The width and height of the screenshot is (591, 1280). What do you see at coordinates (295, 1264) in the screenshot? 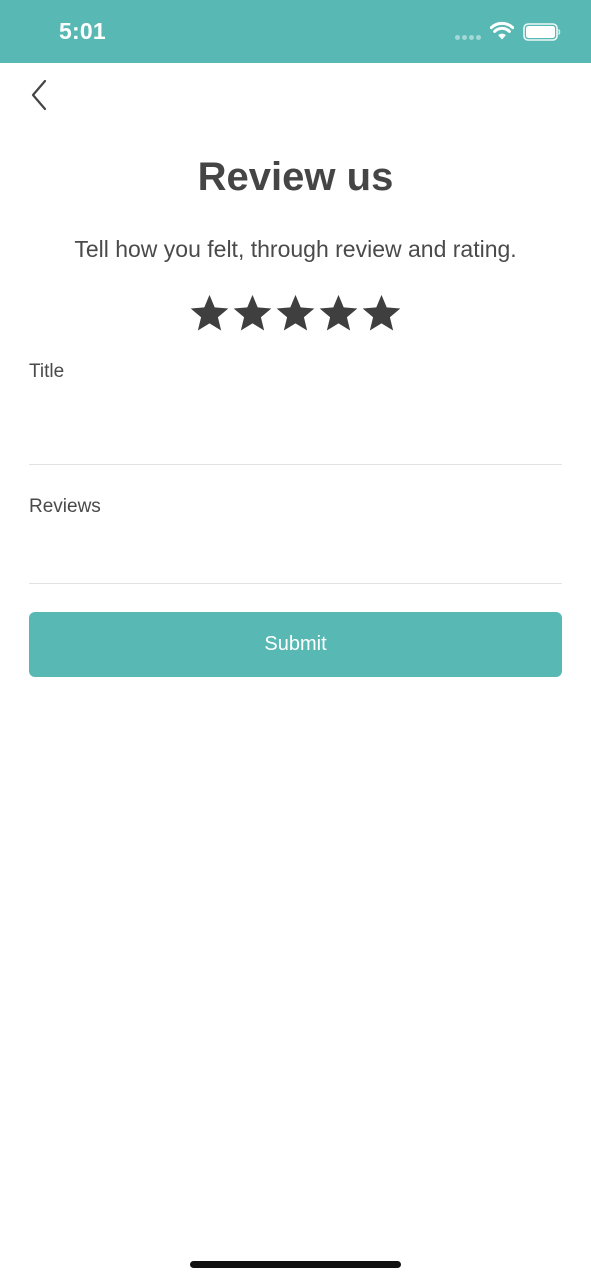
I see `home-indicator` at bounding box center [295, 1264].